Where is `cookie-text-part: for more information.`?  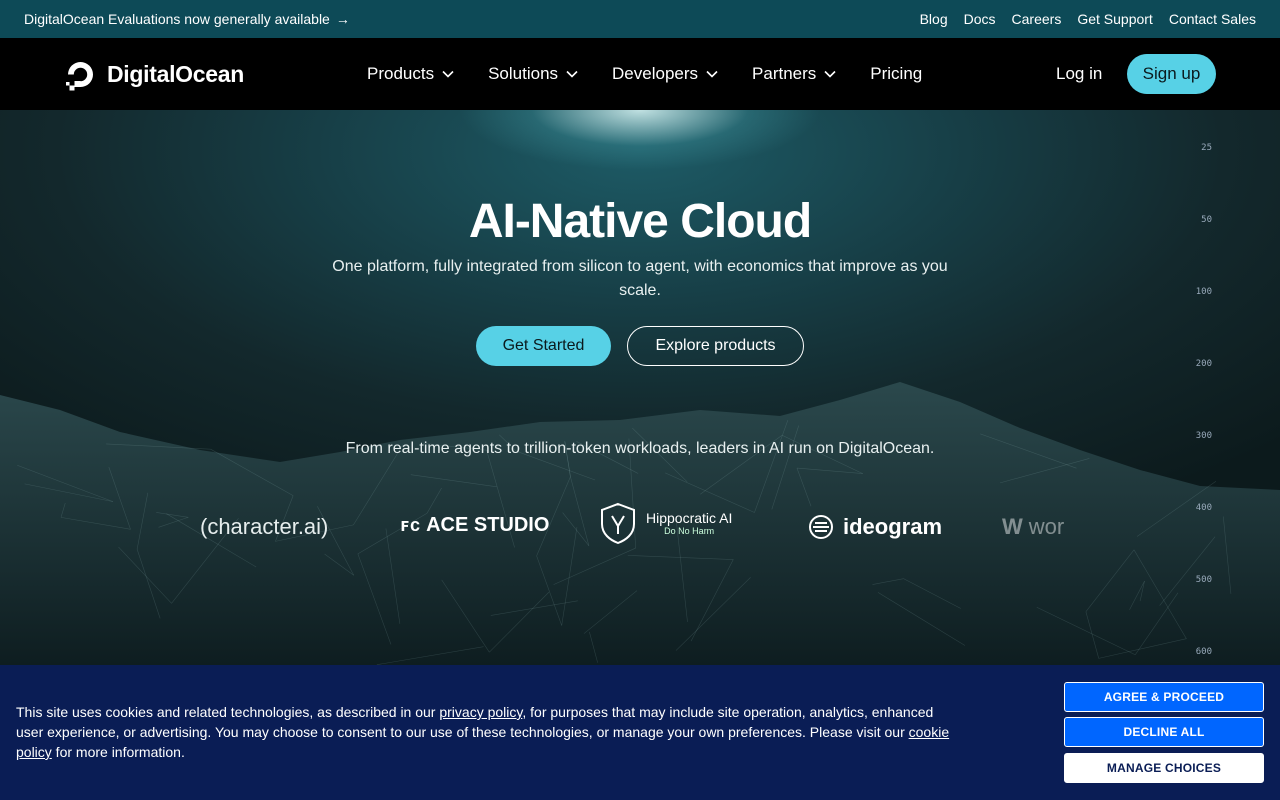 cookie-text-part: for more information. is located at coordinates (118, 752).